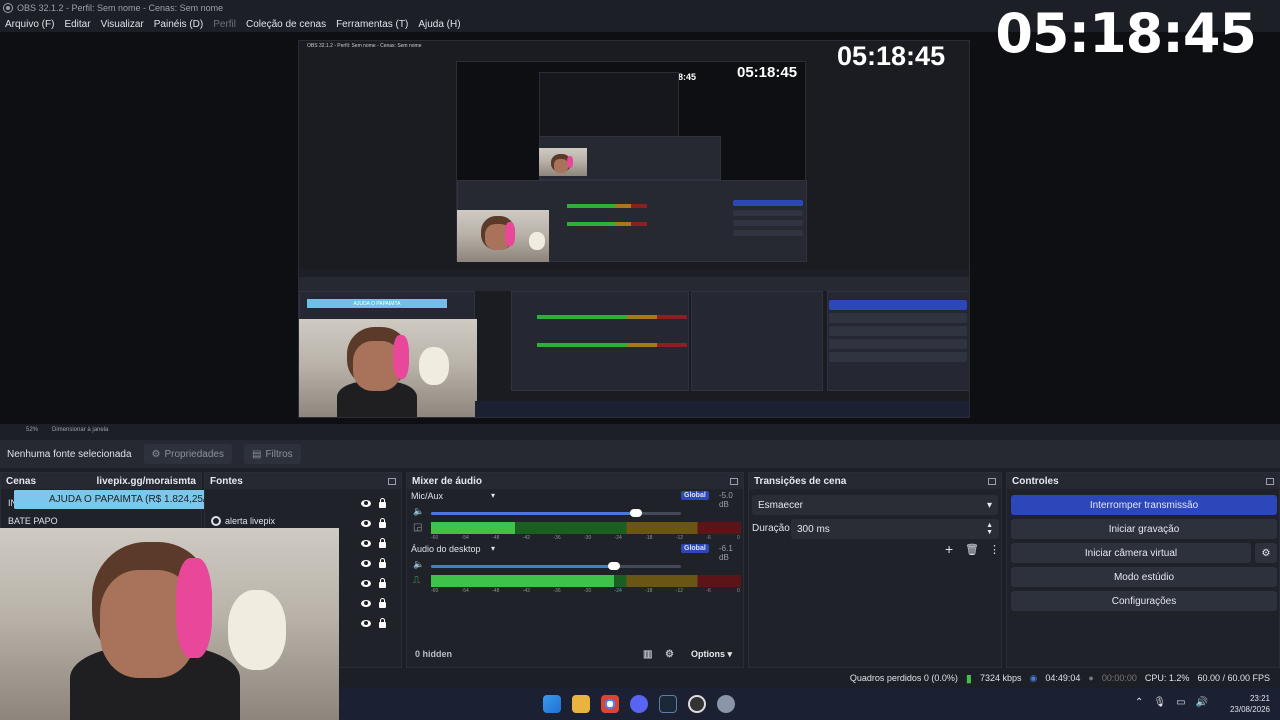 This screenshot has width=1280, height=720. I want to click on menu-ferramentas-t: Ferramentas (T), so click(372, 24).